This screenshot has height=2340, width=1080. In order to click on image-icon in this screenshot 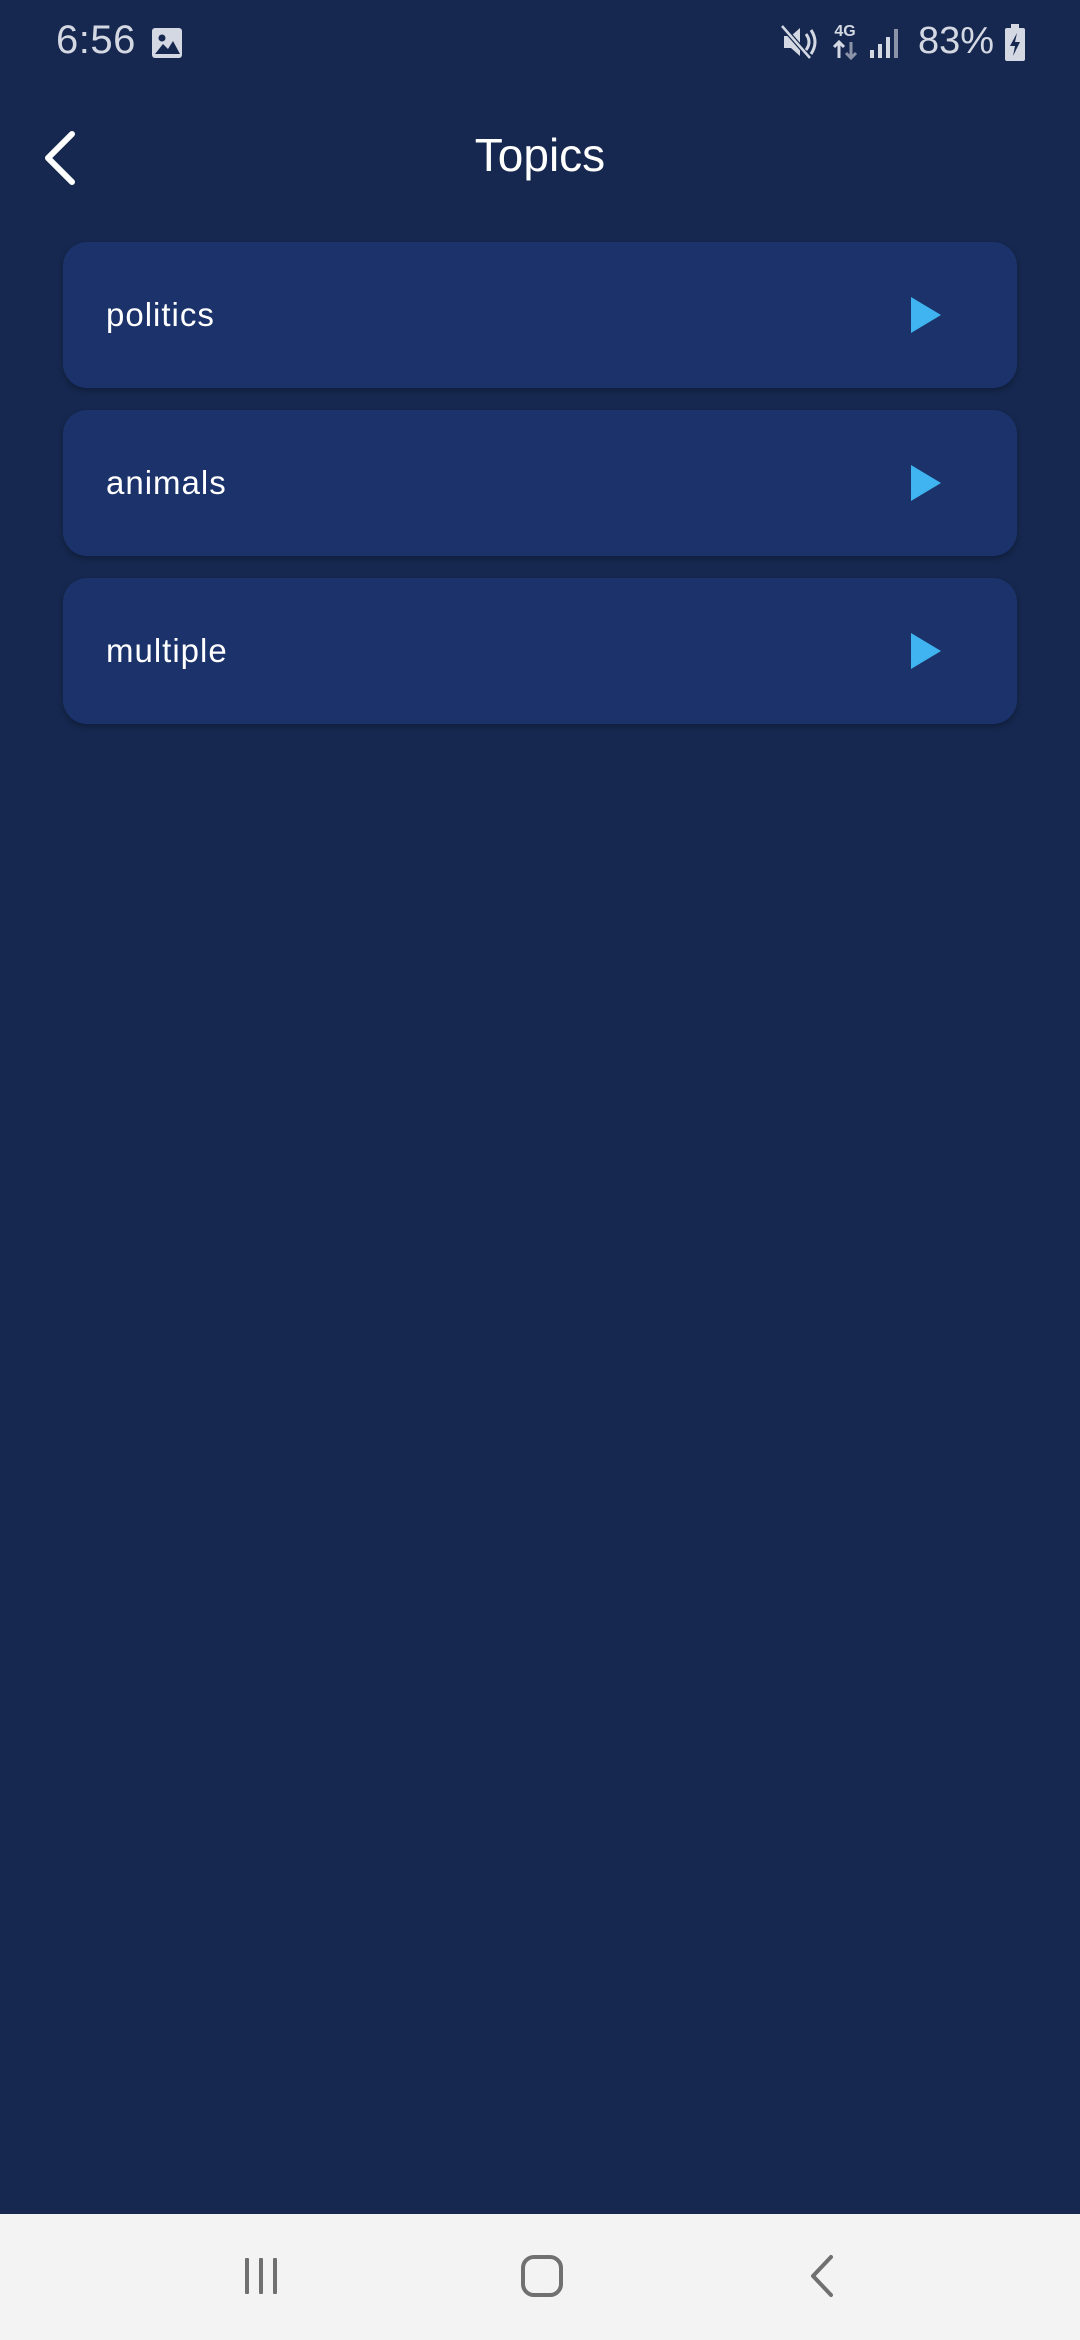, I will do `click(167, 43)`.